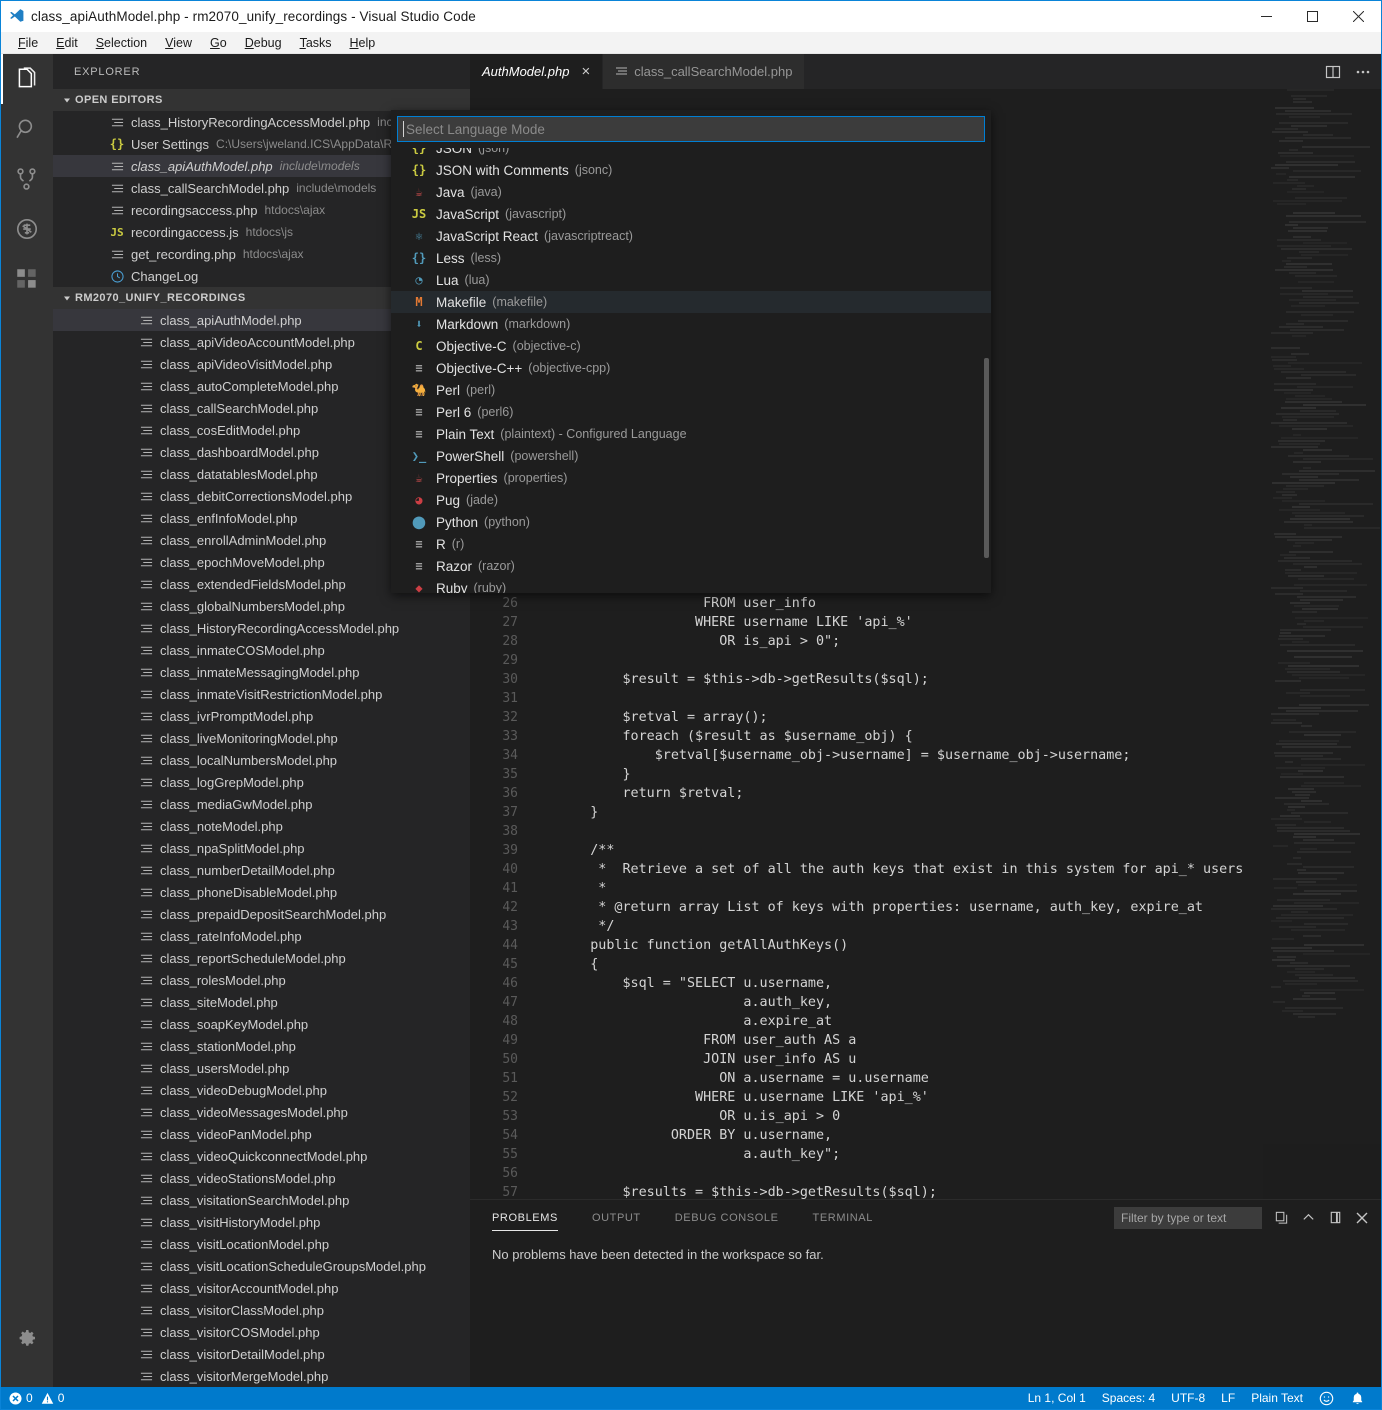 Image resolution: width=1382 pixels, height=1410 pixels. I want to click on quick-pick-item: JS JavaScript (javascript), so click(691, 214).